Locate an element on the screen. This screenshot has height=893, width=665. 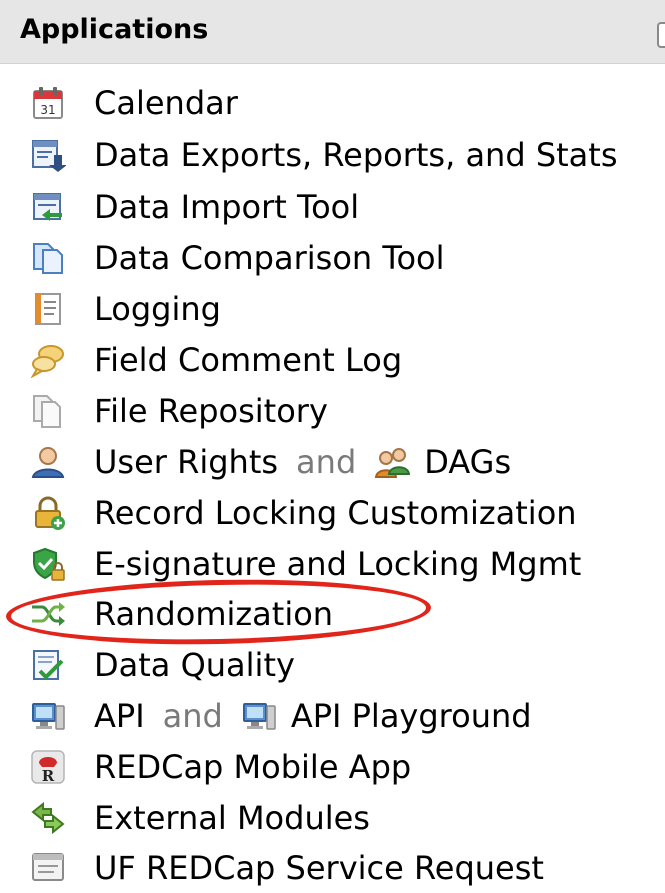
app-label: E-signature and Locking Mgmt is located at coordinates (338, 564).